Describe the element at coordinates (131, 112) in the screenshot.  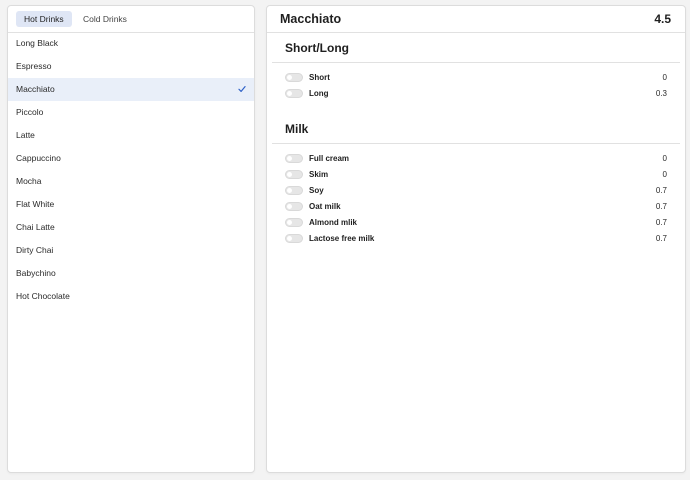
I see `drink-item-piccolo: Piccolo` at that location.